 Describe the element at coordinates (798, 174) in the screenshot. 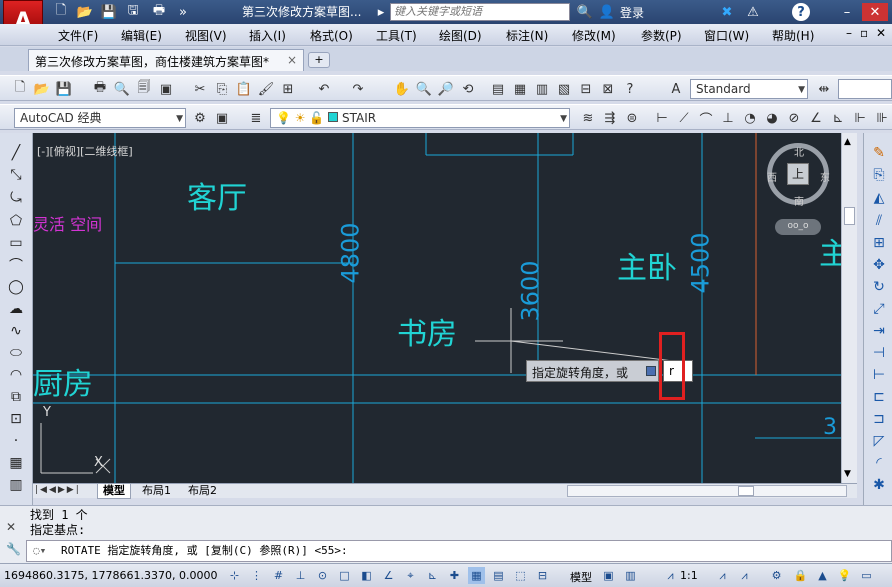

I see `viewcube-top-face: 上` at that location.